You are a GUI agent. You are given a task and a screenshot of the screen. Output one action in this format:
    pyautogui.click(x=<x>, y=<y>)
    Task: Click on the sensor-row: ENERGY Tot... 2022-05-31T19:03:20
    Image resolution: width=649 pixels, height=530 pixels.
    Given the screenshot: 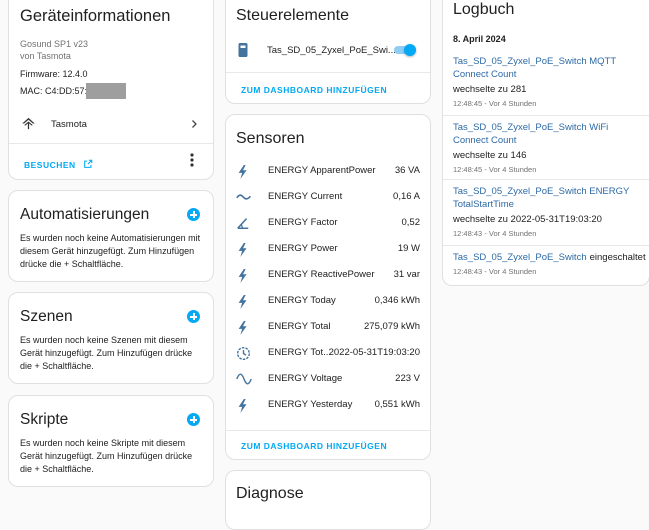 What is the action you would take?
    pyautogui.click(x=328, y=354)
    